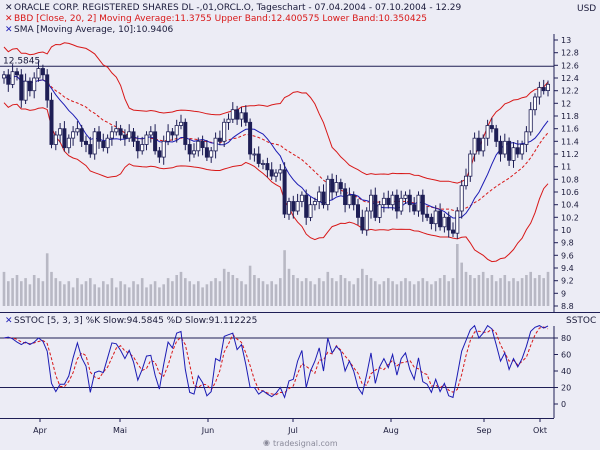 The image size is (600, 450). Describe the element at coordinates (570, 78) in the screenshot. I see `price-tick-label: 12.4` at that location.